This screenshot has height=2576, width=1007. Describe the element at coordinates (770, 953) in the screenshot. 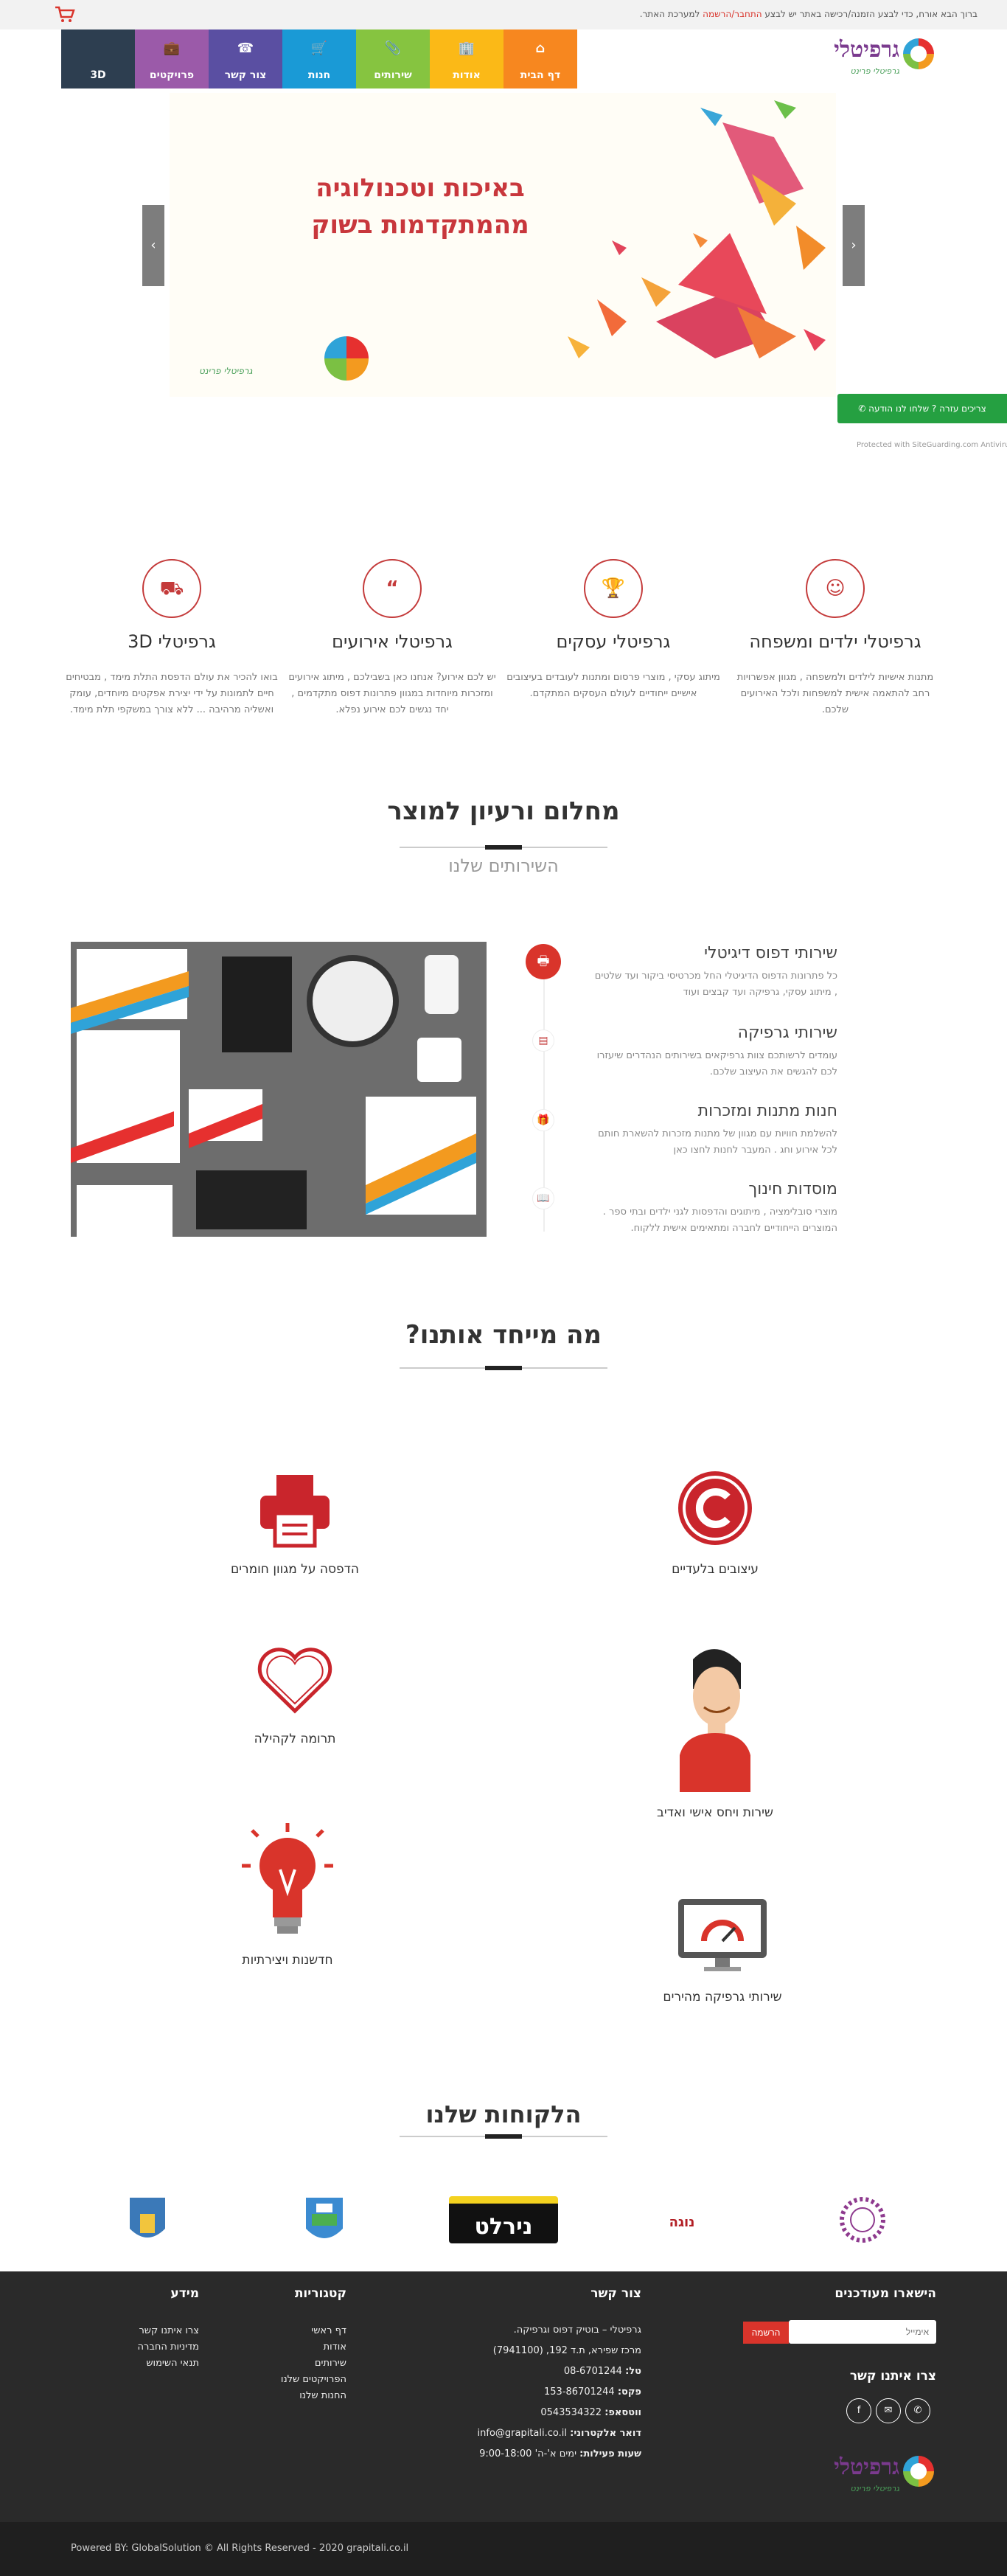

I see `service-title: שירותי דפוס דיגיטלי` at that location.